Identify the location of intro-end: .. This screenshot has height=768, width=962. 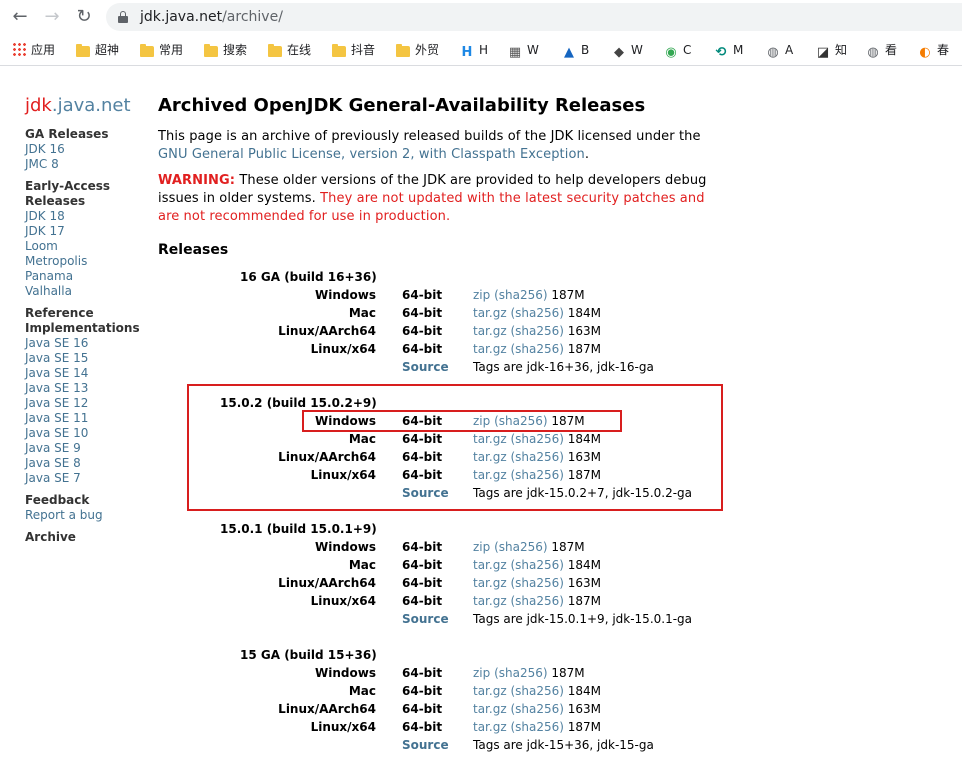
(587, 154).